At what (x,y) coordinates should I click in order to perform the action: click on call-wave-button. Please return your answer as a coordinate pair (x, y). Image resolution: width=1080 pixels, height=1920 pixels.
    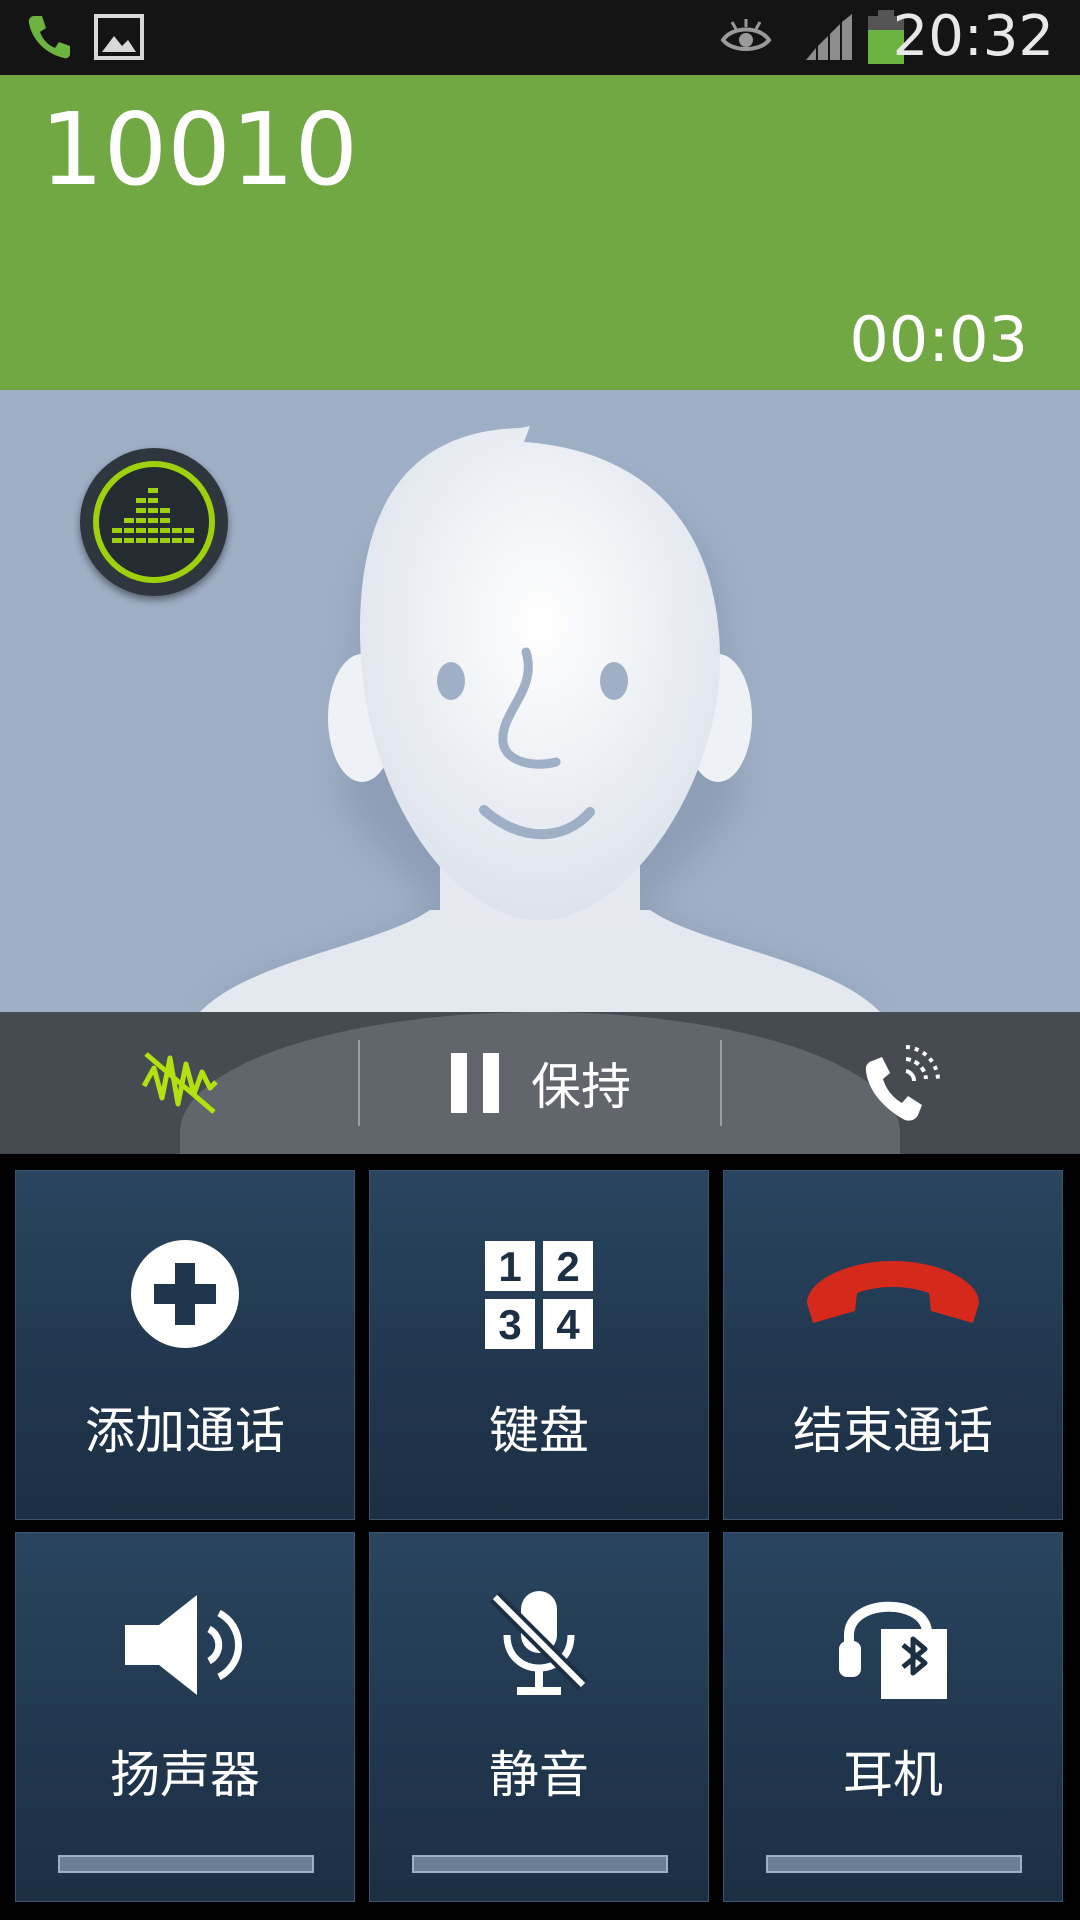
    Looking at the image, I should click on (900, 1083).